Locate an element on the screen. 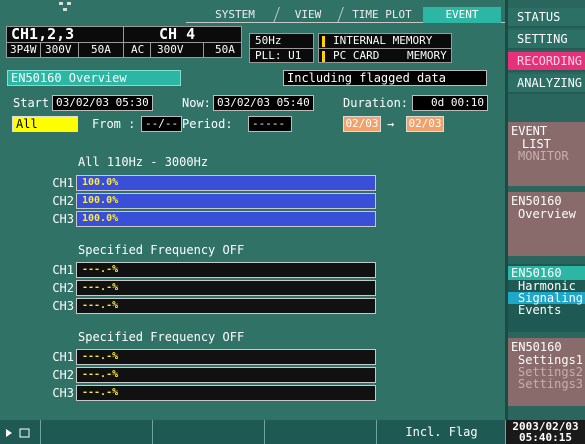 The height and width of the screenshot is (444, 585). pc-card-memory-label: MEMORY is located at coordinates (427, 55).